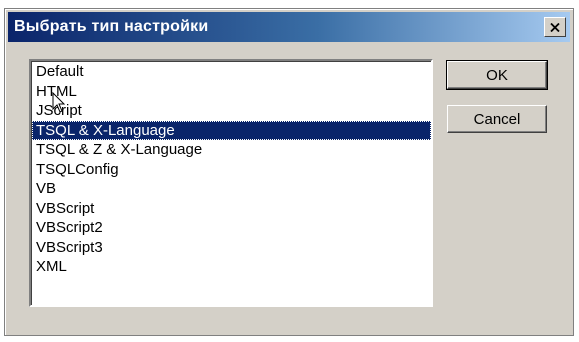 Image resolution: width=579 pixels, height=342 pixels. What do you see at coordinates (231, 189) in the screenshot?
I see `list-item: VB` at bounding box center [231, 189].